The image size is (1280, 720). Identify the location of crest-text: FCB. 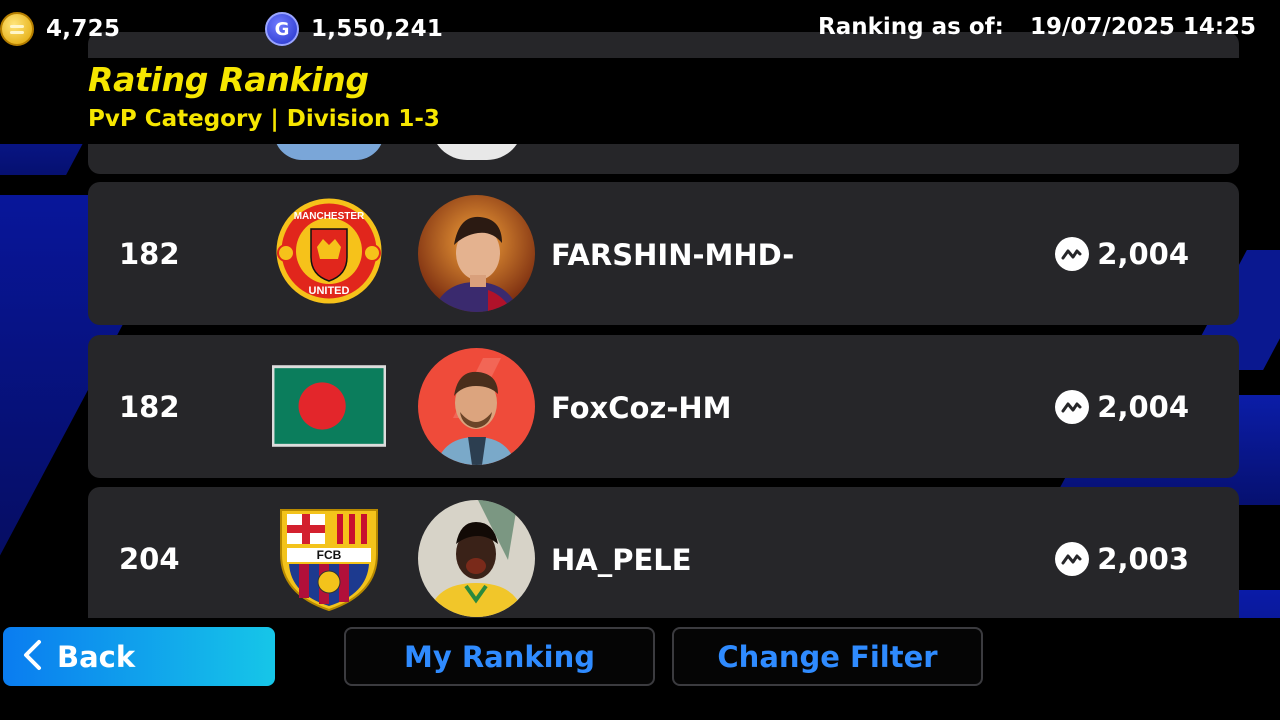
(329, 555).